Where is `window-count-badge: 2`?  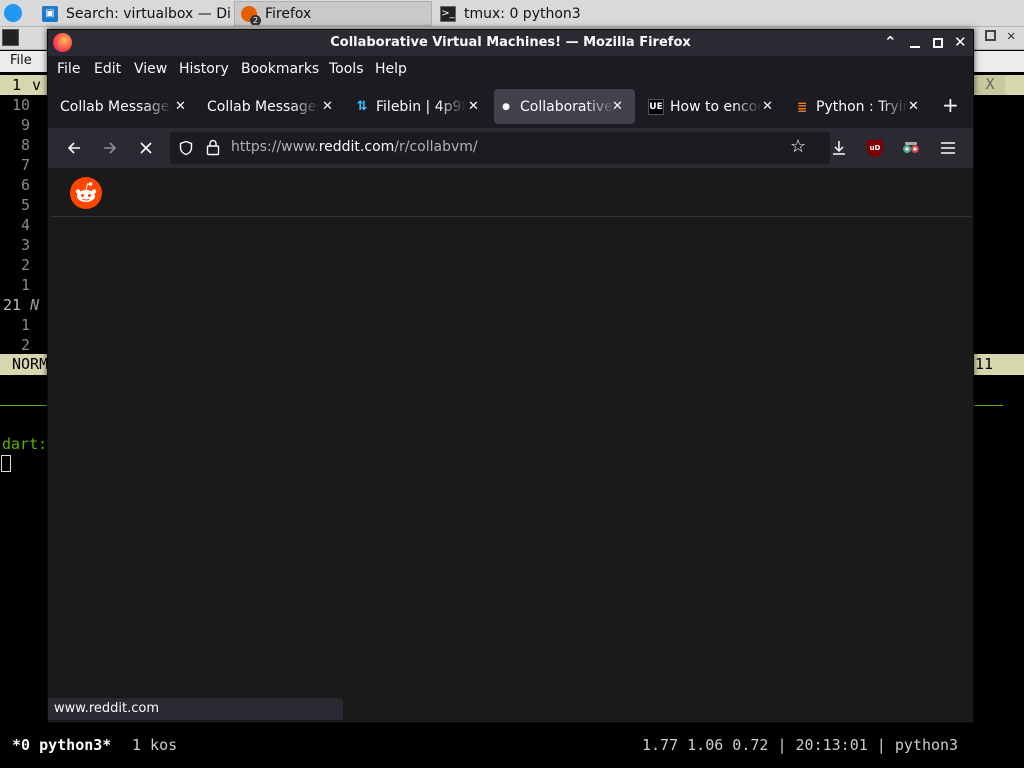
window-count-badge: 2 is located at coordinates (255, 19).